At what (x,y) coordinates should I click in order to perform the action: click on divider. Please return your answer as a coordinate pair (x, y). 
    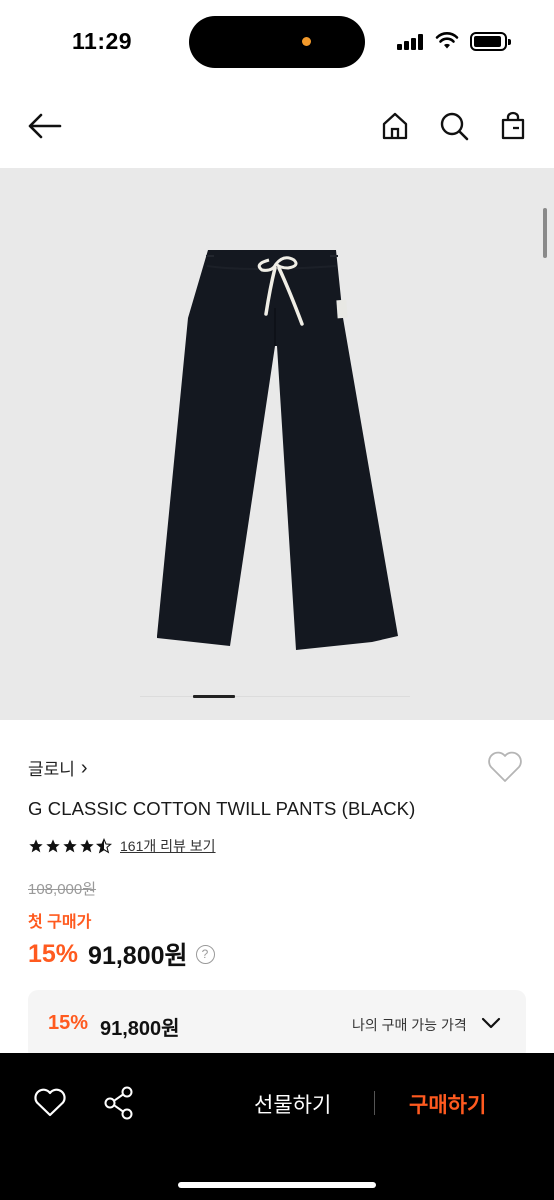
    Looking at the image, I should click on (374, 1103).